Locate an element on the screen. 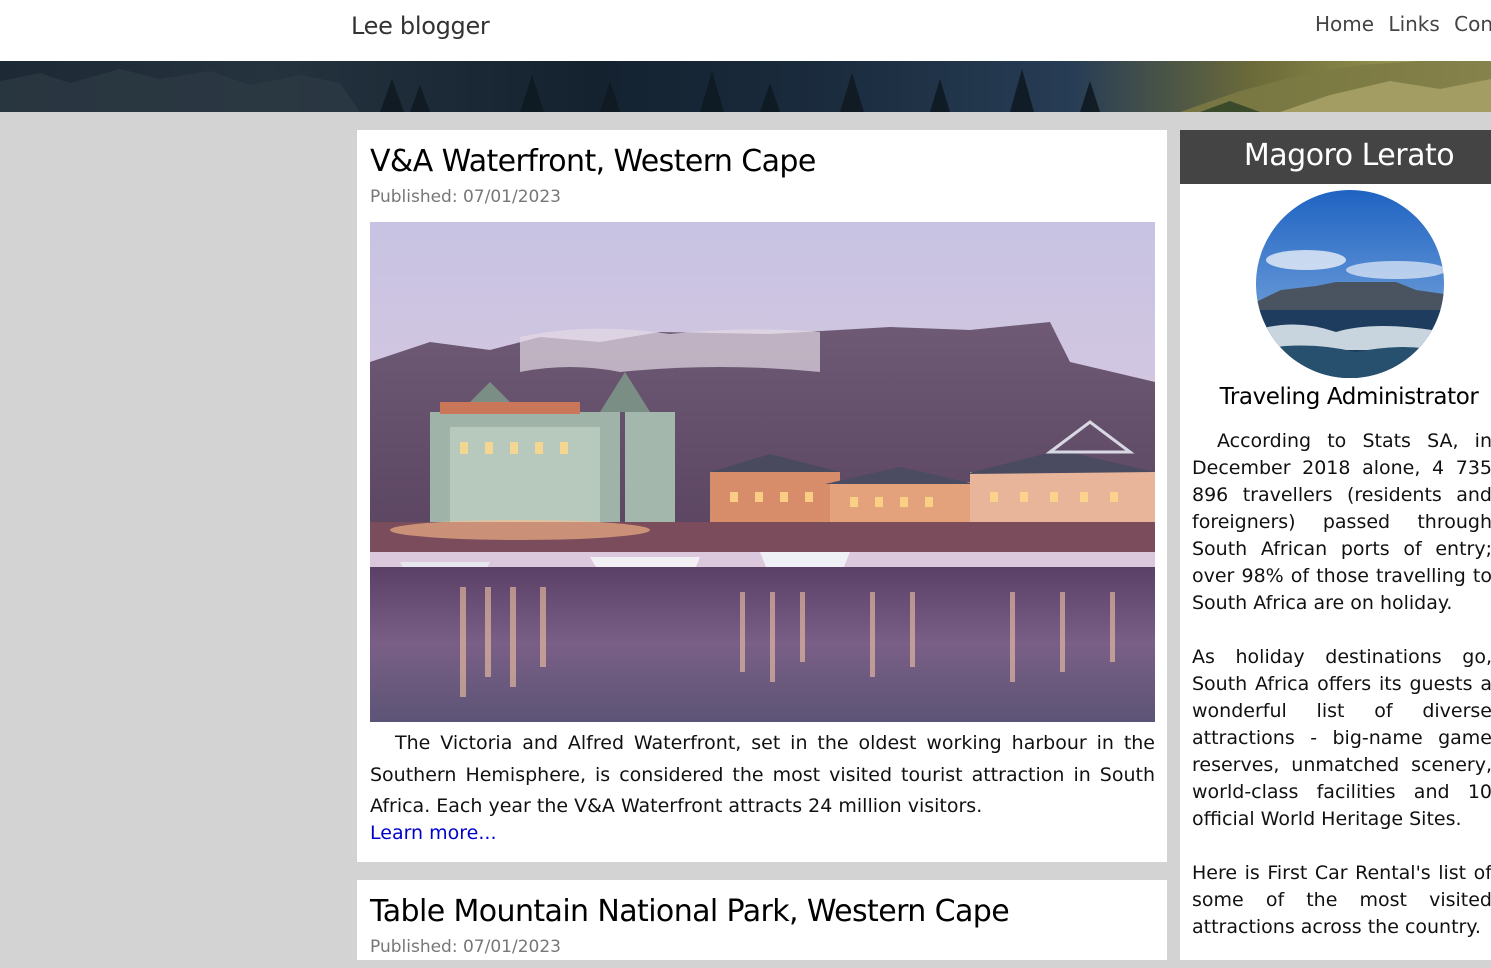 The width and height of the screenshot is (1491, 968). avatar is located at coordinates (1350, 284).